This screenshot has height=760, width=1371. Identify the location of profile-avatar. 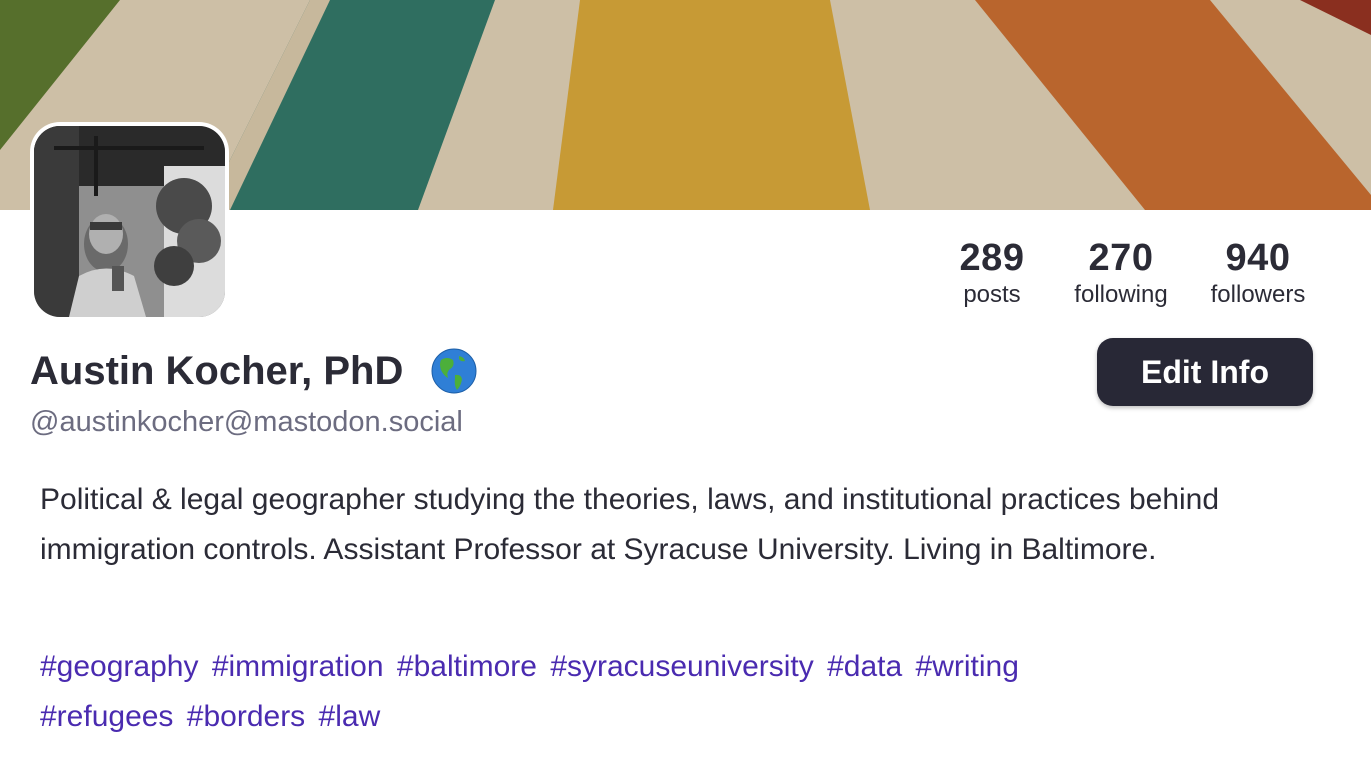
(129, 221).